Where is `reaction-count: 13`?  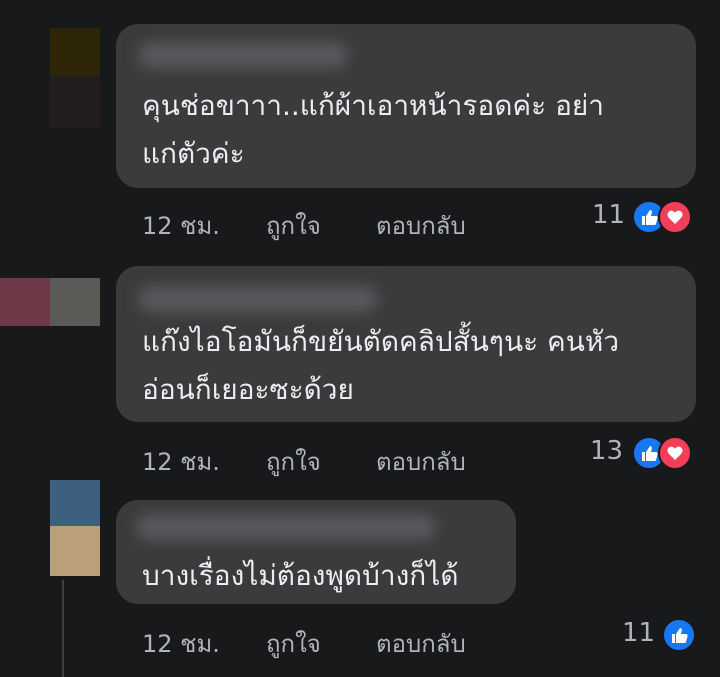
reaction-count: 13 is located at coordinates (607, 451).